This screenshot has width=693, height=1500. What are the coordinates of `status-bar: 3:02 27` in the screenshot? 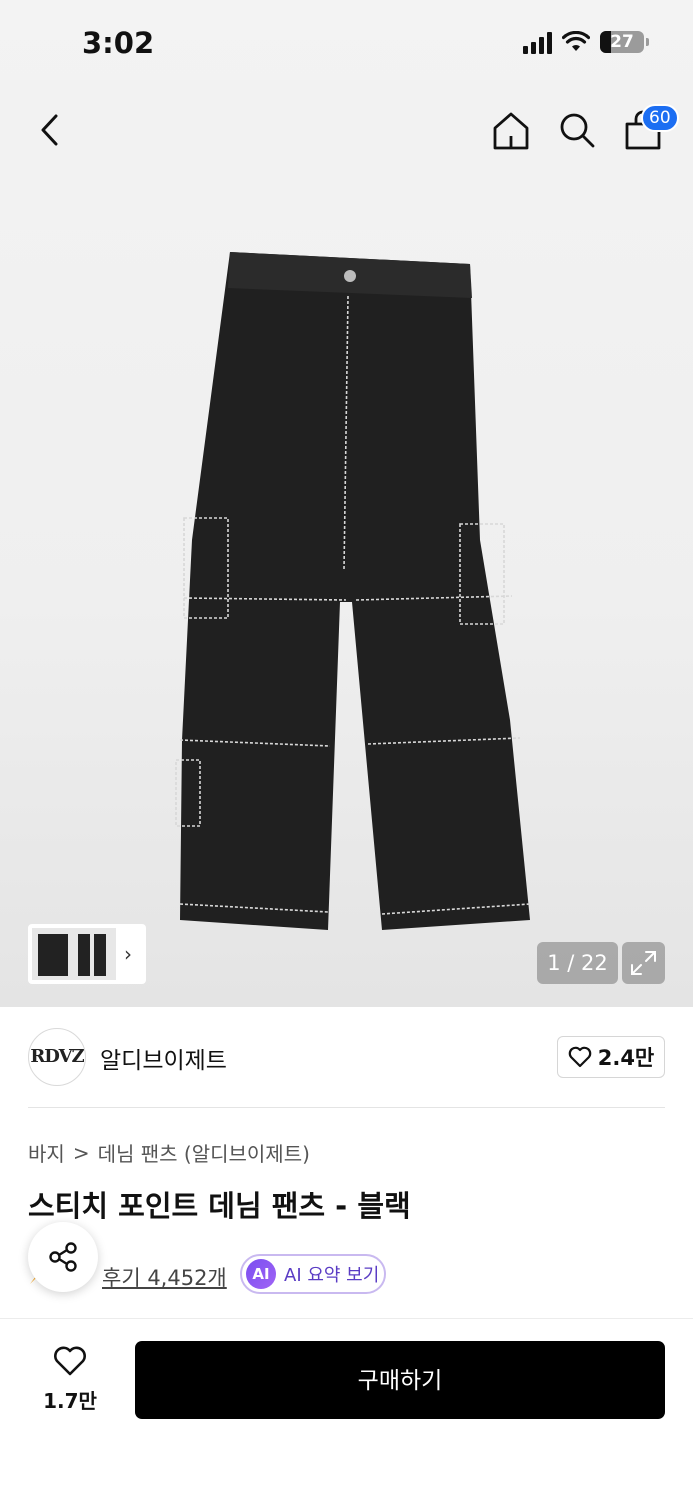 It's located at (346, 45).